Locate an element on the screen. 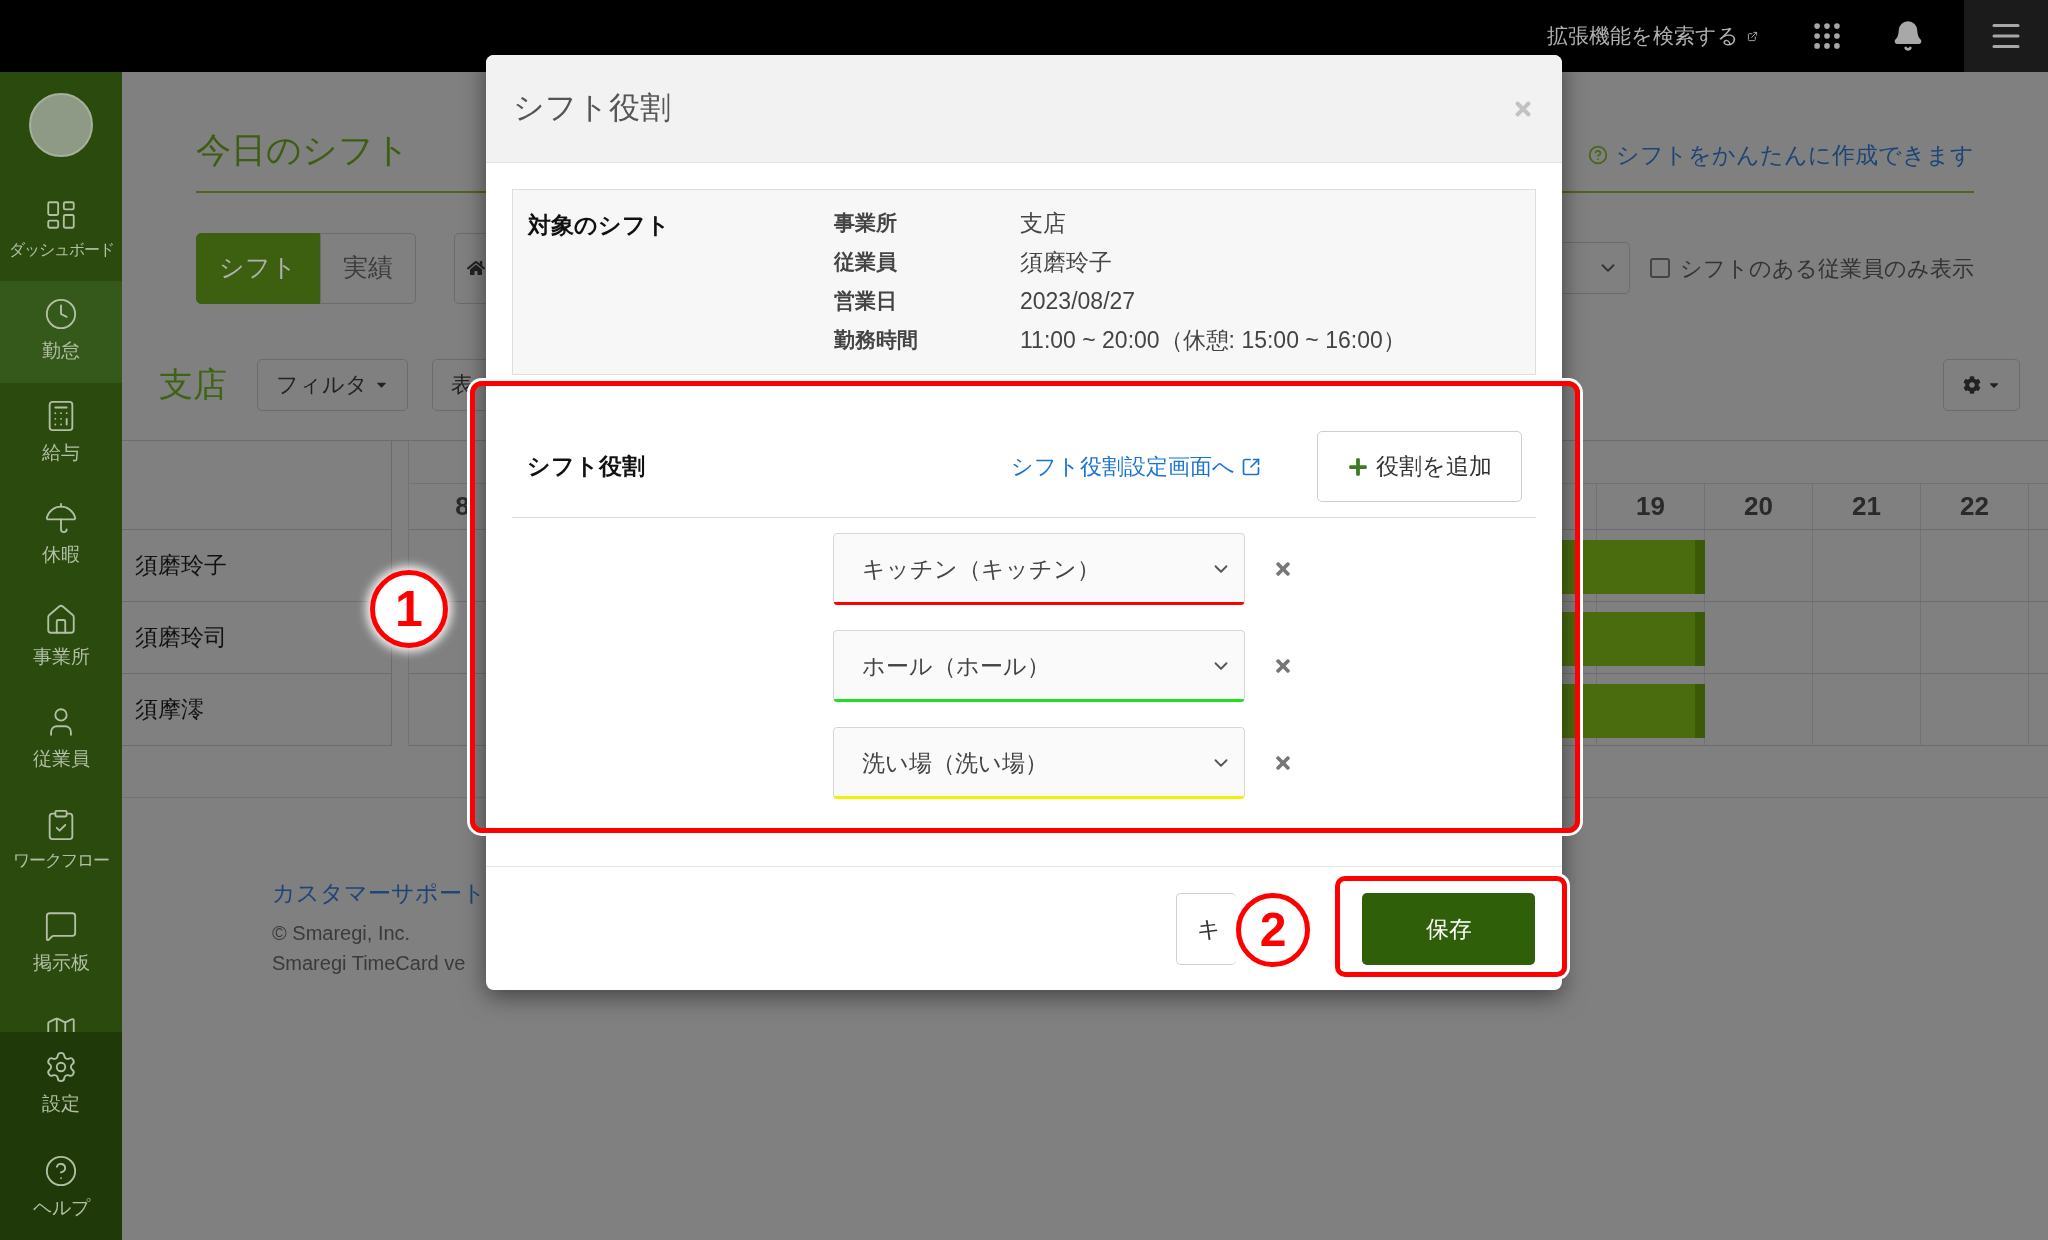  plus-icon is located at coordinates (1357, 466).